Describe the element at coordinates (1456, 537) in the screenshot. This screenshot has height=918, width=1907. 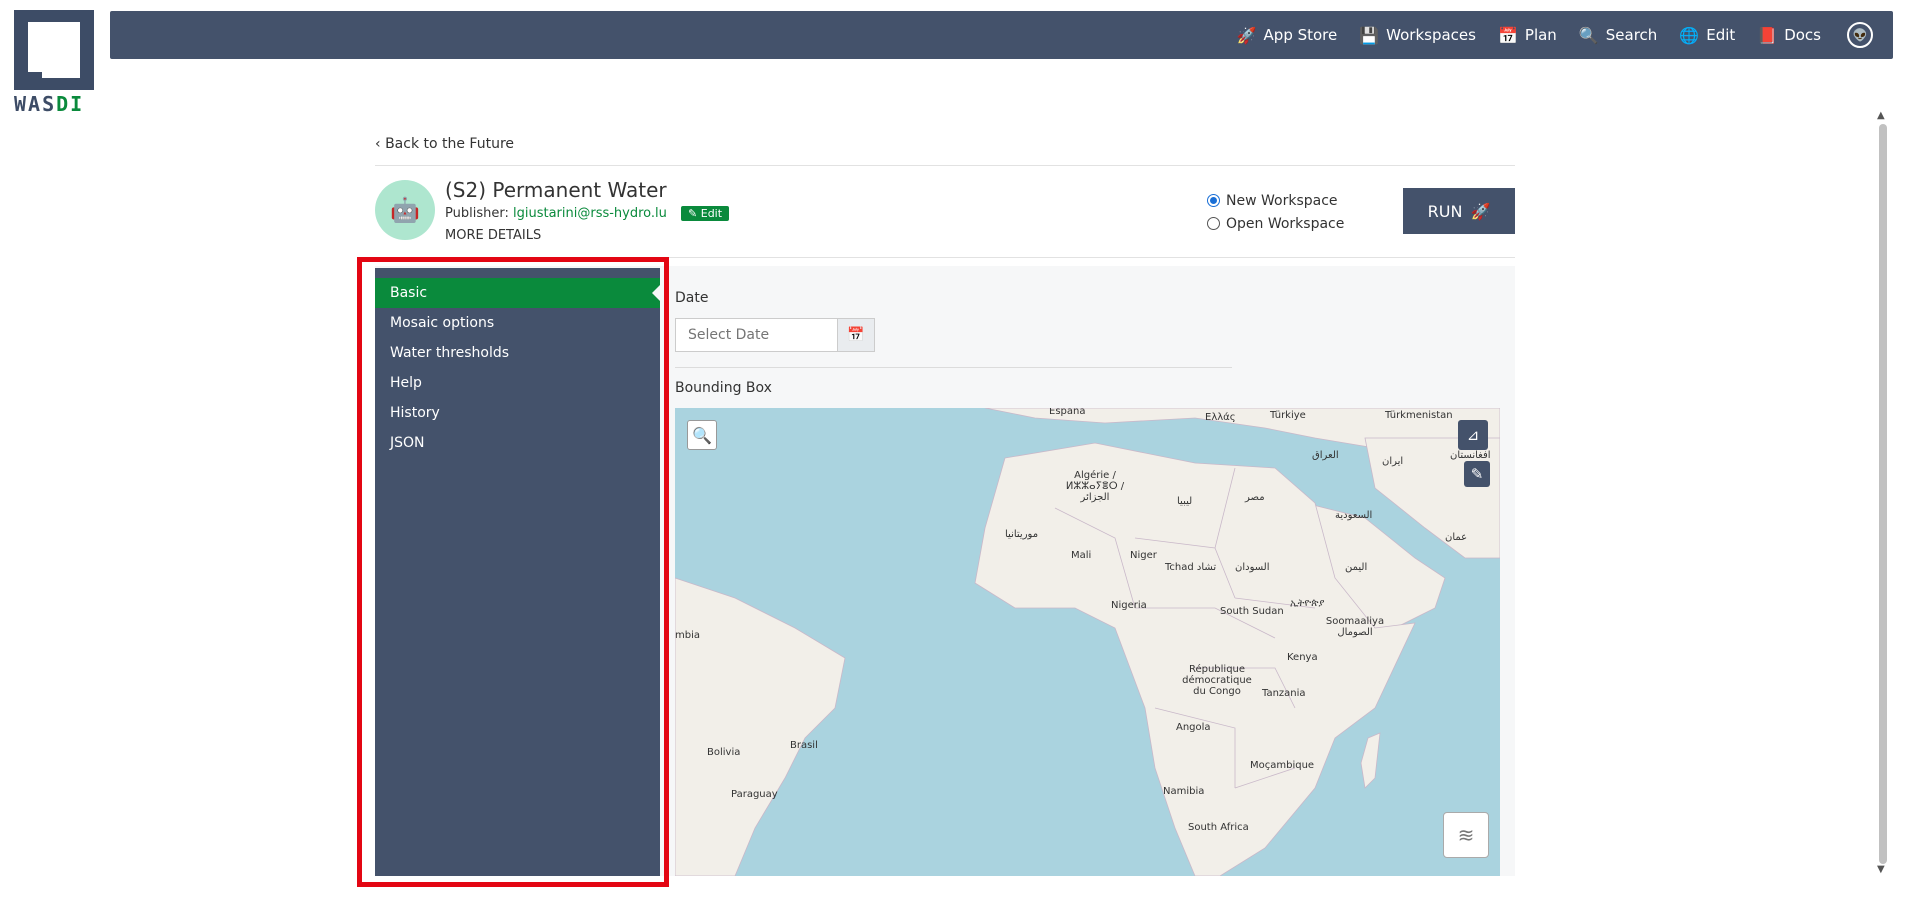
I see `map-label: عمان` at that location.